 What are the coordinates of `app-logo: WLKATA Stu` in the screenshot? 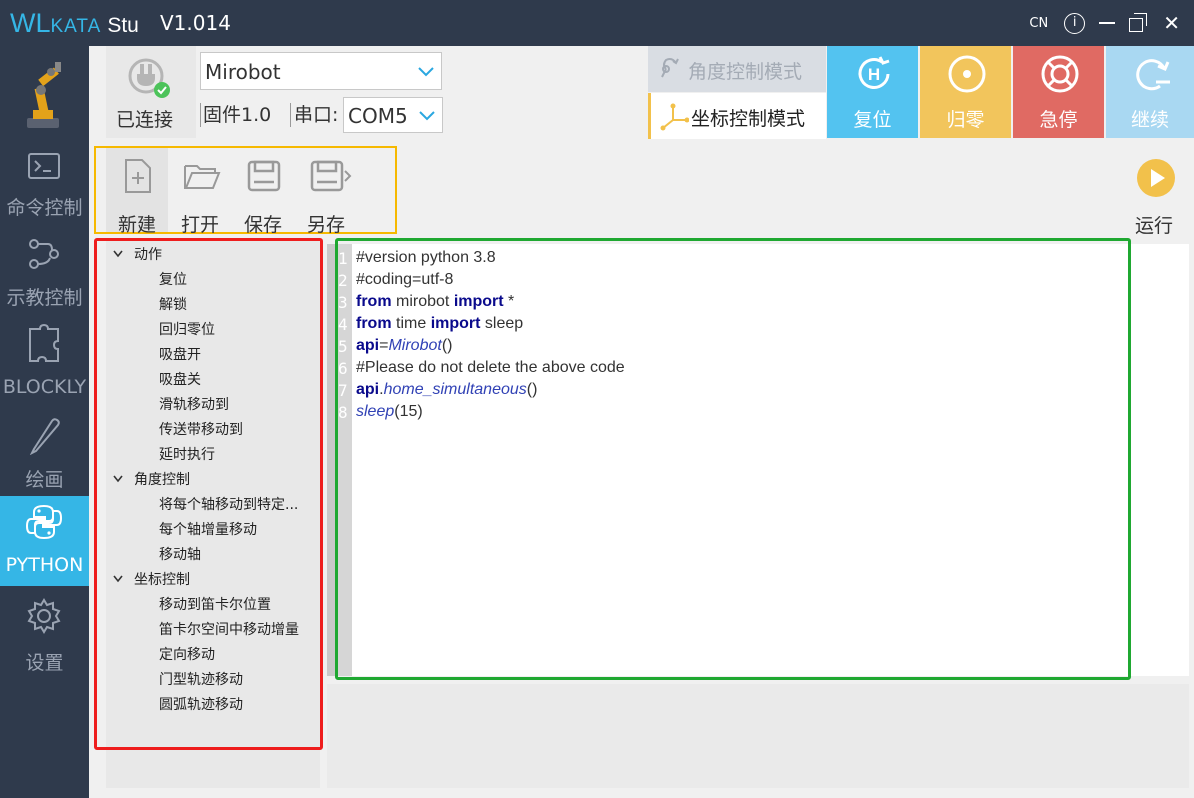 It's located at (74, 23).